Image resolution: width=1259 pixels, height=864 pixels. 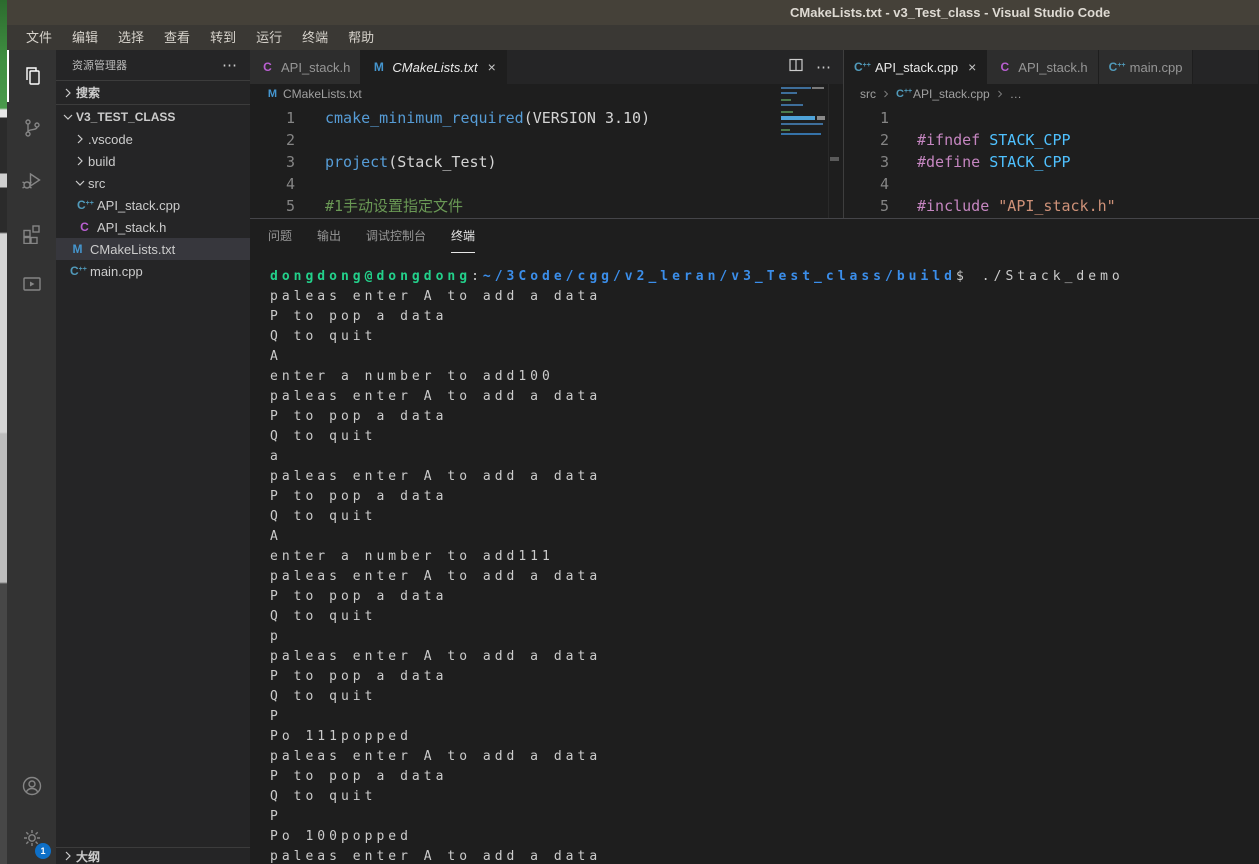 I want to click on code-line: 5 #1手动设置指定文件, so click(x=374, y=206).